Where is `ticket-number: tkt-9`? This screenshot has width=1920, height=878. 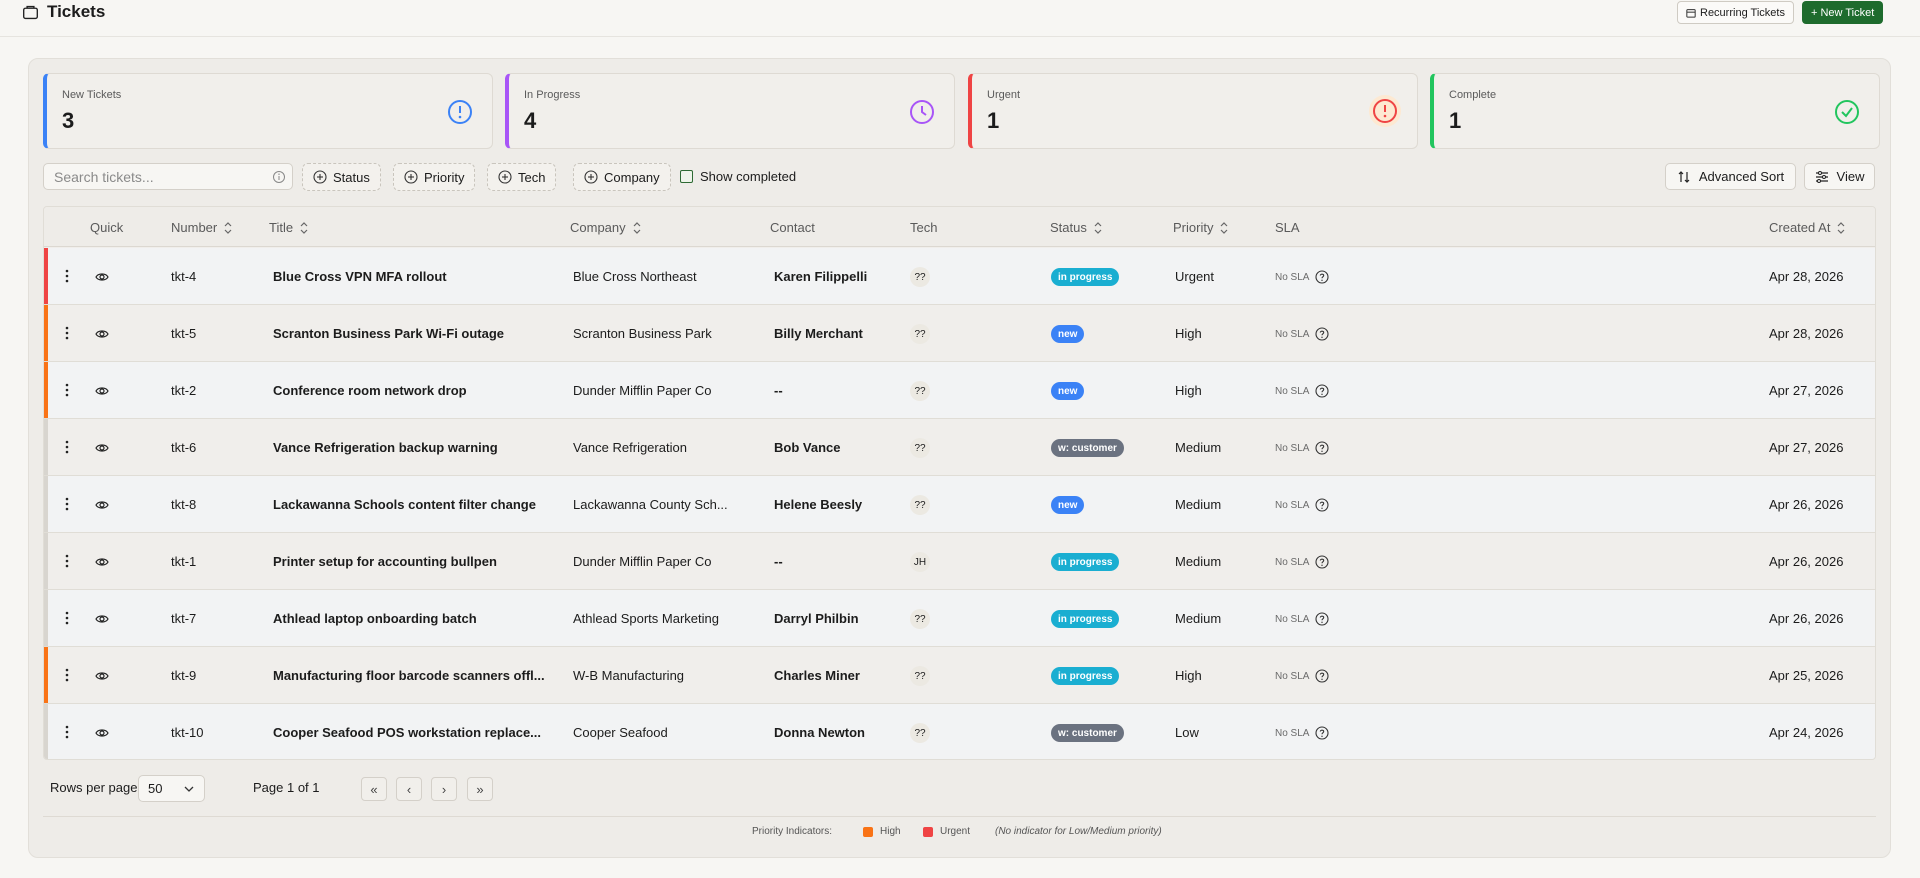 ticket-number: tkt-9 is located at coordinates (183, 675).